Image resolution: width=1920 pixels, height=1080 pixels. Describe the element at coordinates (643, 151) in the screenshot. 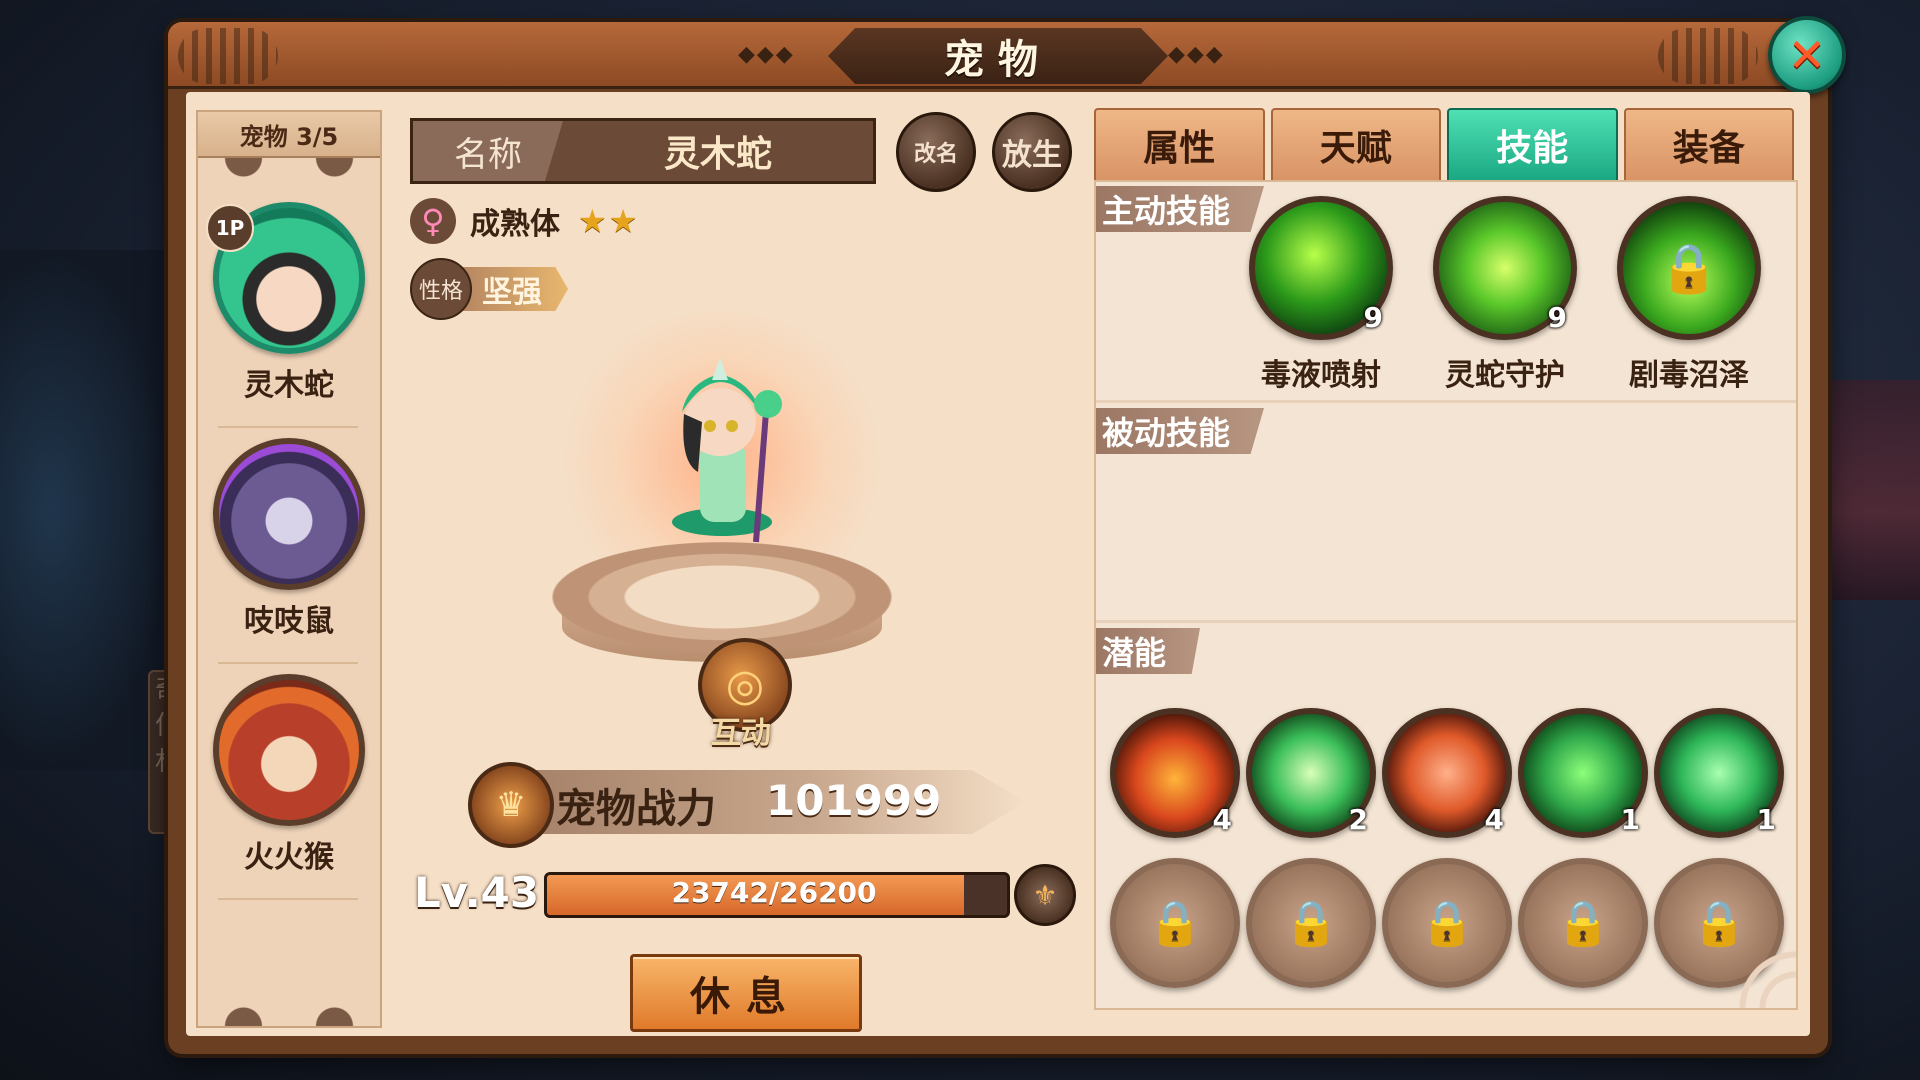

I see `pet-name-bar: 名称 灵木蛇` at that location.